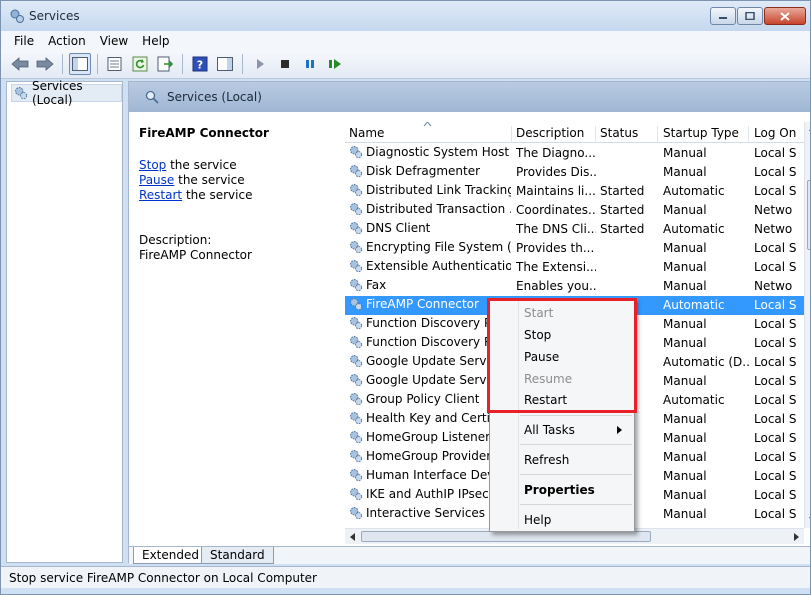 The height and width of the screenshot is (595, 811). What do you see at coordinates (574, 286) in the screenshot?
I see `table-row: Fax Enables you... Manual Netwo` at bounding box center [574, 286].